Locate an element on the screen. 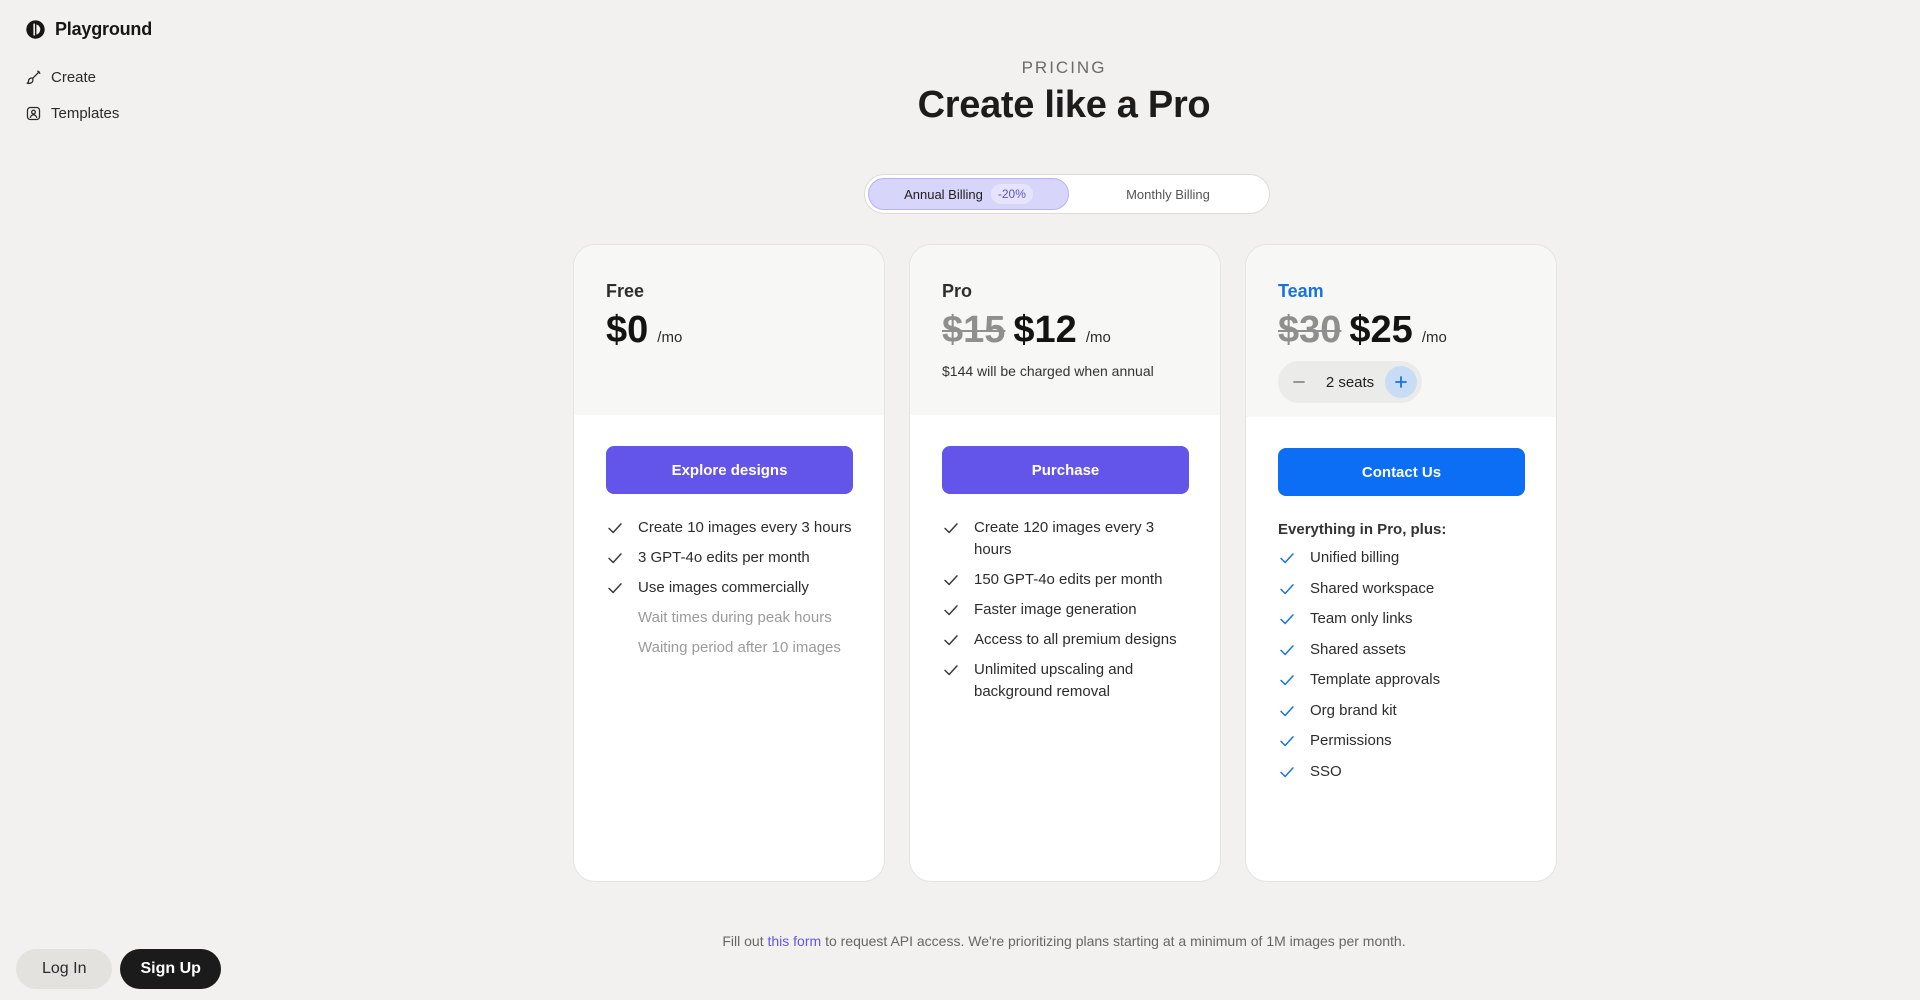 The width and height of the screenshot is (1920, 1000). feature-text: Create 120 images every 3 hours is located at coordinates (1064, 538).